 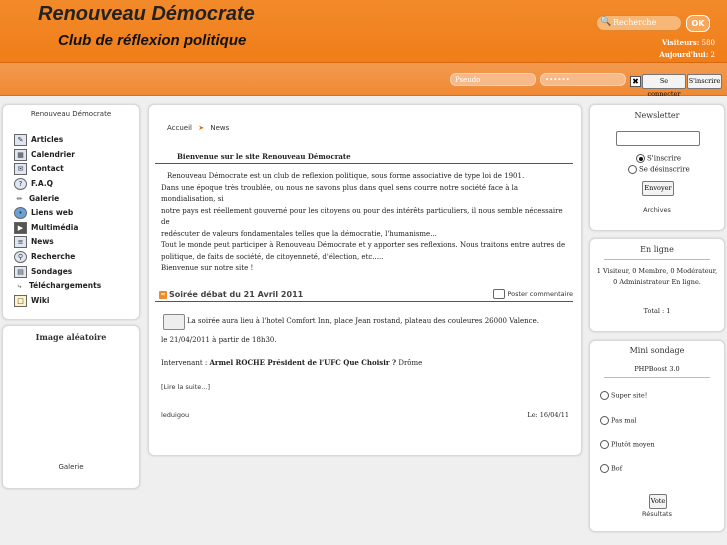 I want to click on breadcrumb-news: News, so click(x=219, y=128).